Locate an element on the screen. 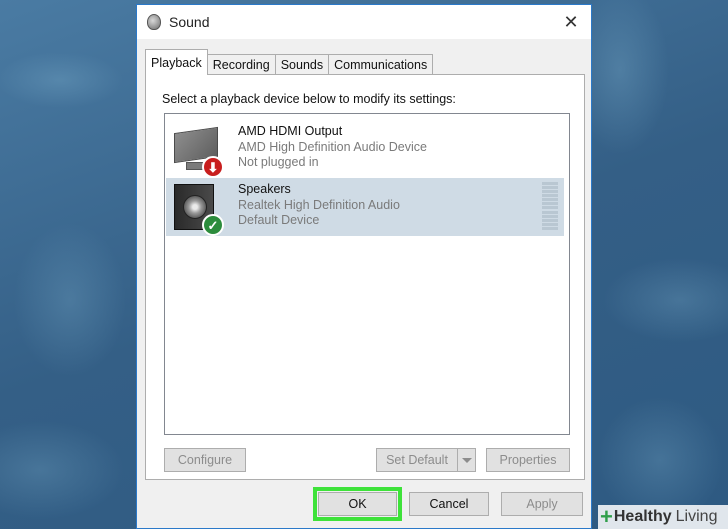 Image resolution: width=728 pixels, height=529 pixels. red-down-arrow-icon: ⬇ is located at coordinates (213, 167).